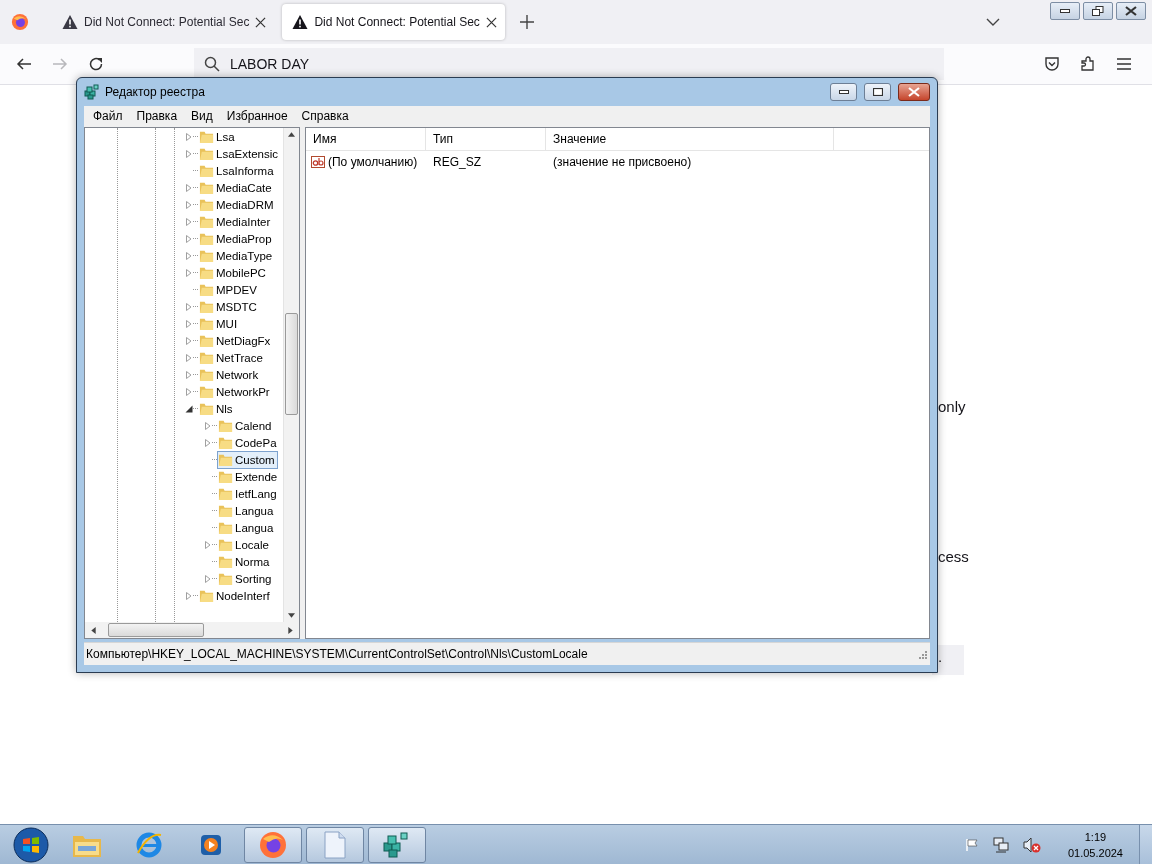 This screenshot has width=1152, height=864. I want to click on scroll-right-arrow-icon, so click(290, 630).